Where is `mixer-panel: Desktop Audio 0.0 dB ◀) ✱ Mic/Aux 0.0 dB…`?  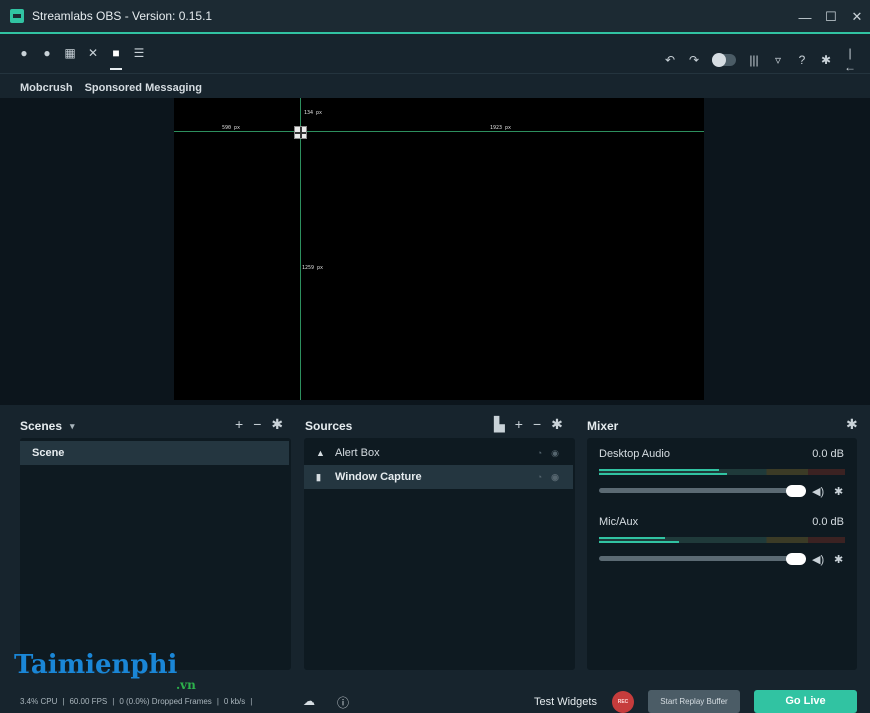
mixer-panel: Desktop Audio 0.0 dB ◀) ✱ Mic/Aux 0.0 dB… is located at coordinates (722, 554).